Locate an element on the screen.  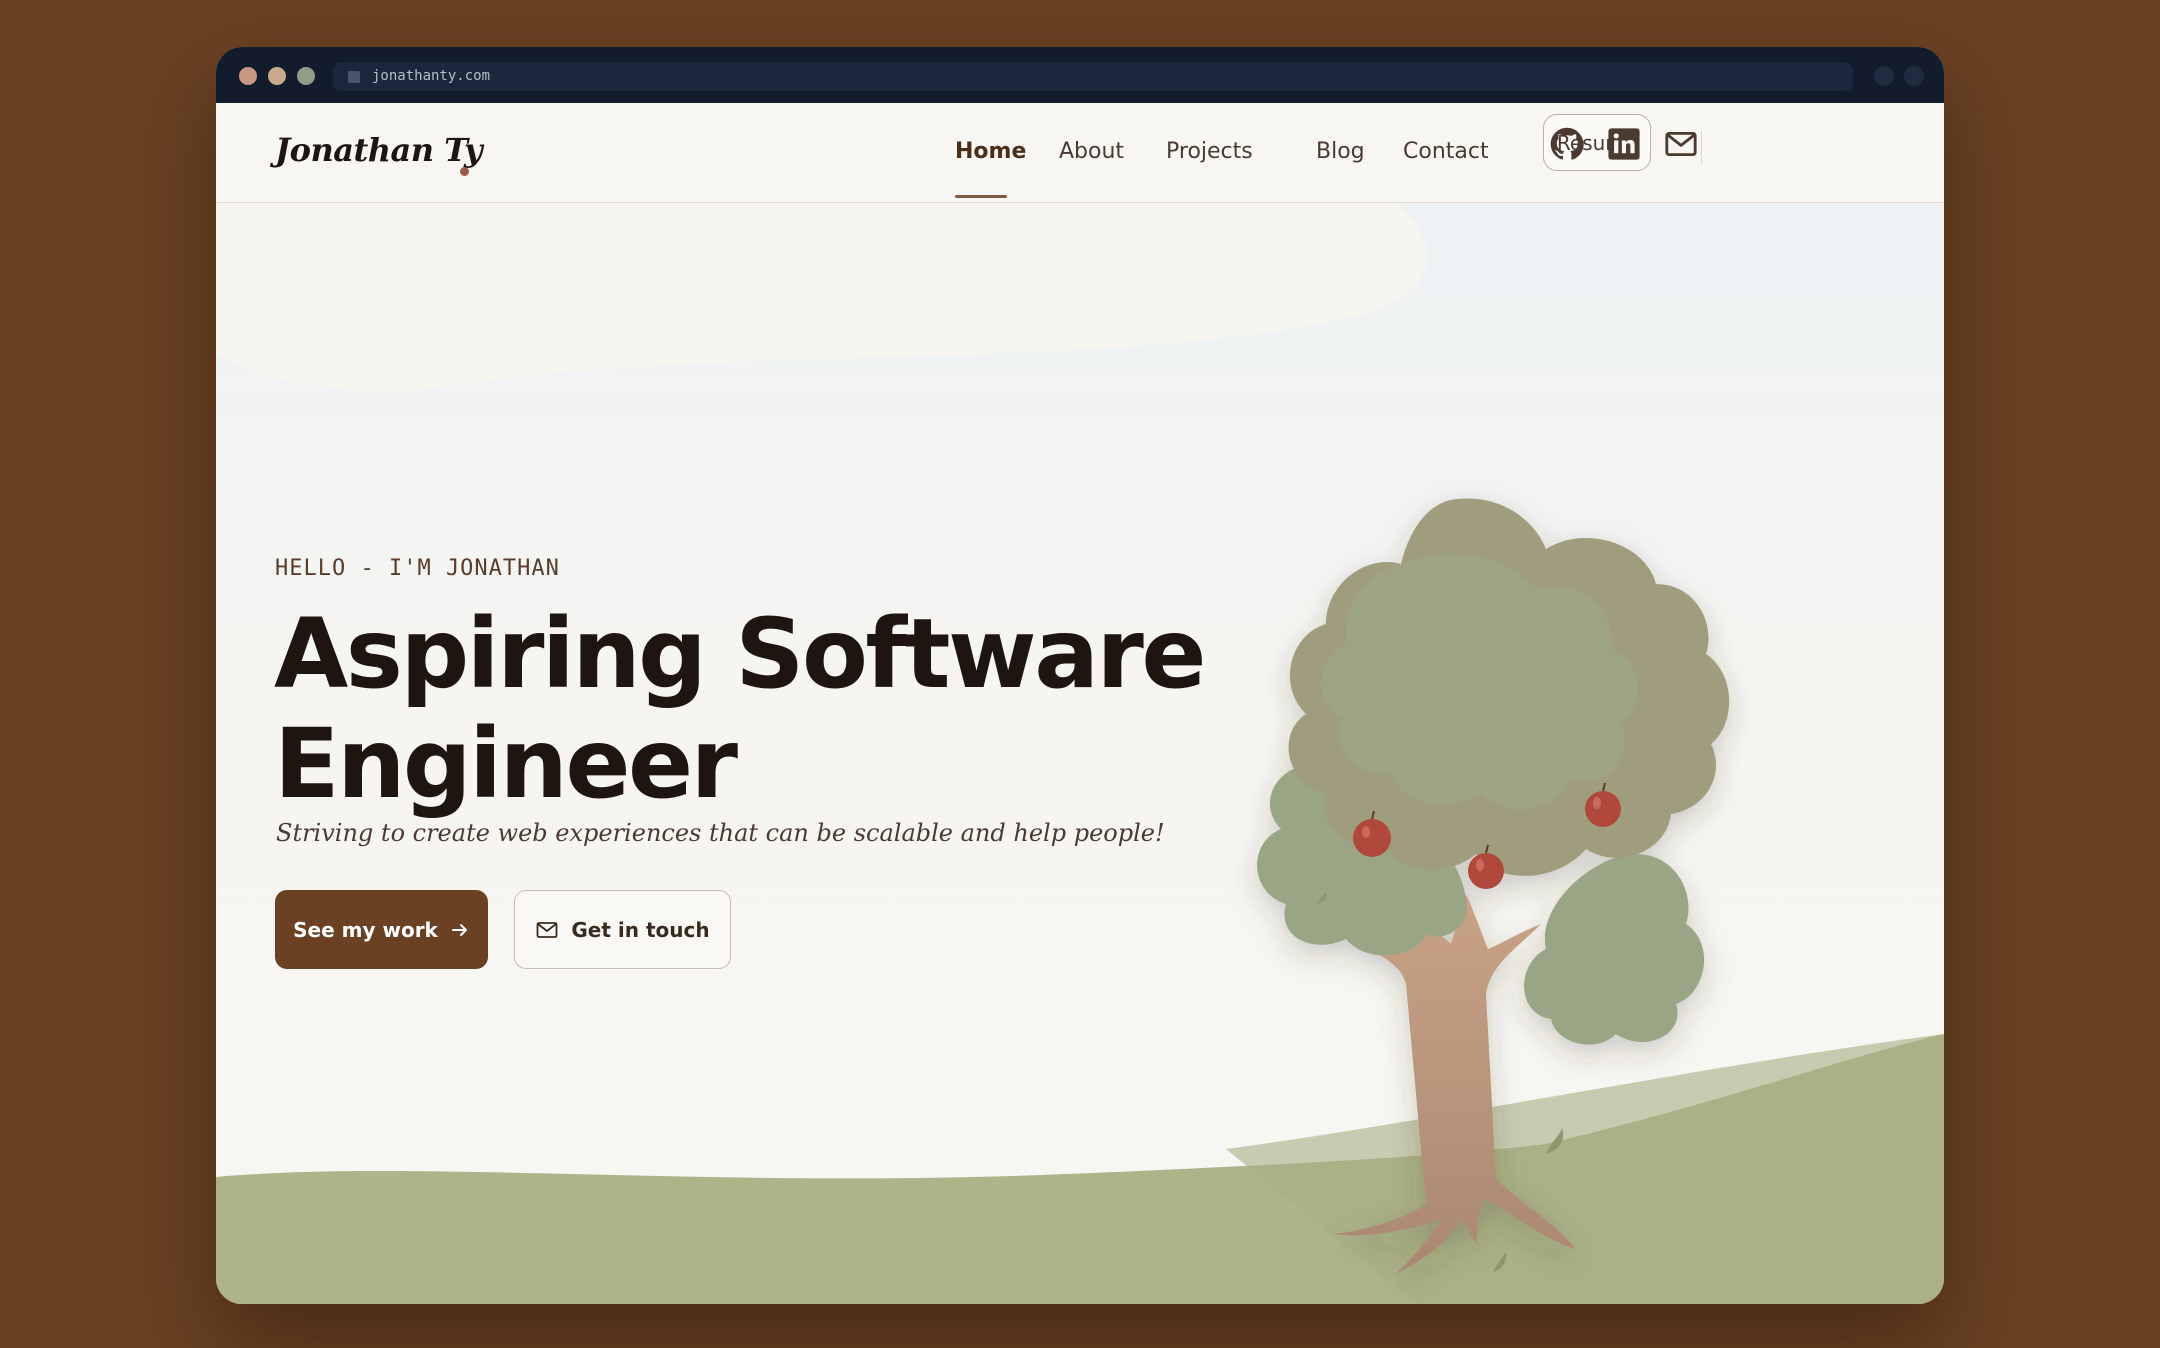
github-icon is located at coordinates (1567, 143).